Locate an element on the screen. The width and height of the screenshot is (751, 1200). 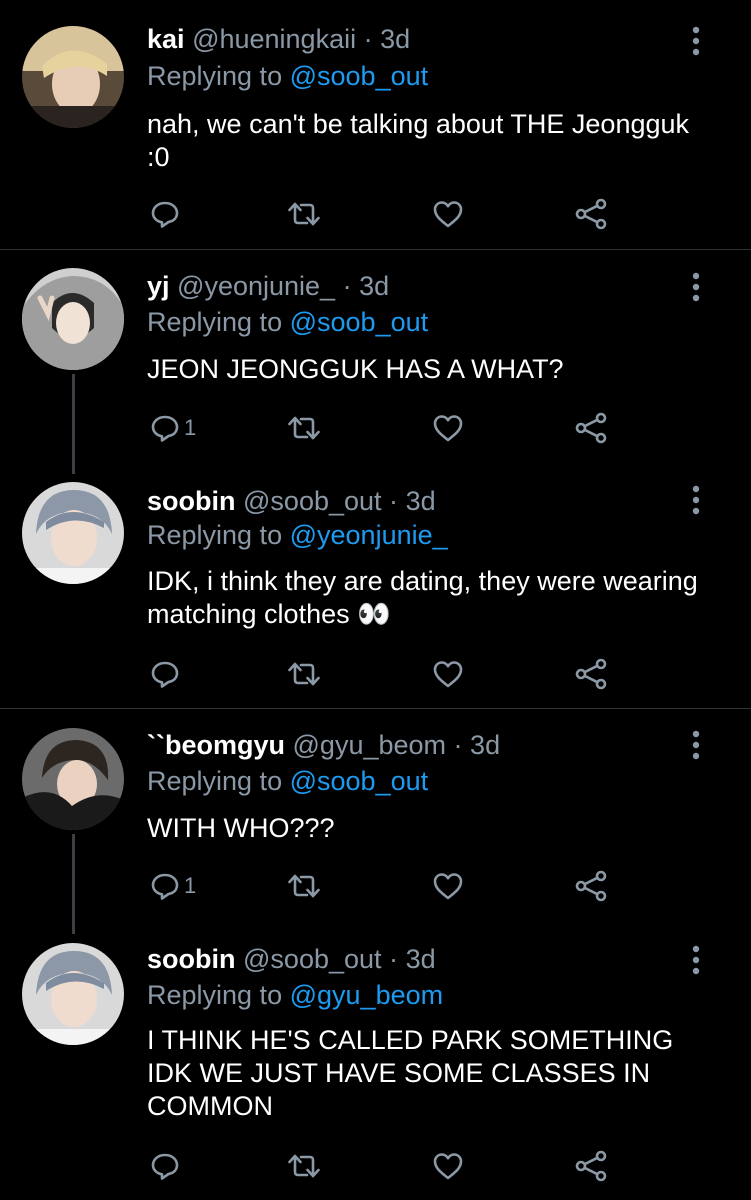
display-name: yj is located at coordinates (158, 286).